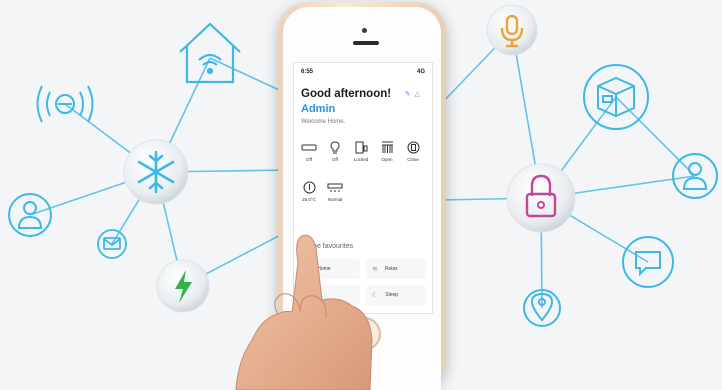  What do you see at coordinates (391, 269) in the screenshot?
I see `scene-label: Relax` at bounding box center [391, 269].